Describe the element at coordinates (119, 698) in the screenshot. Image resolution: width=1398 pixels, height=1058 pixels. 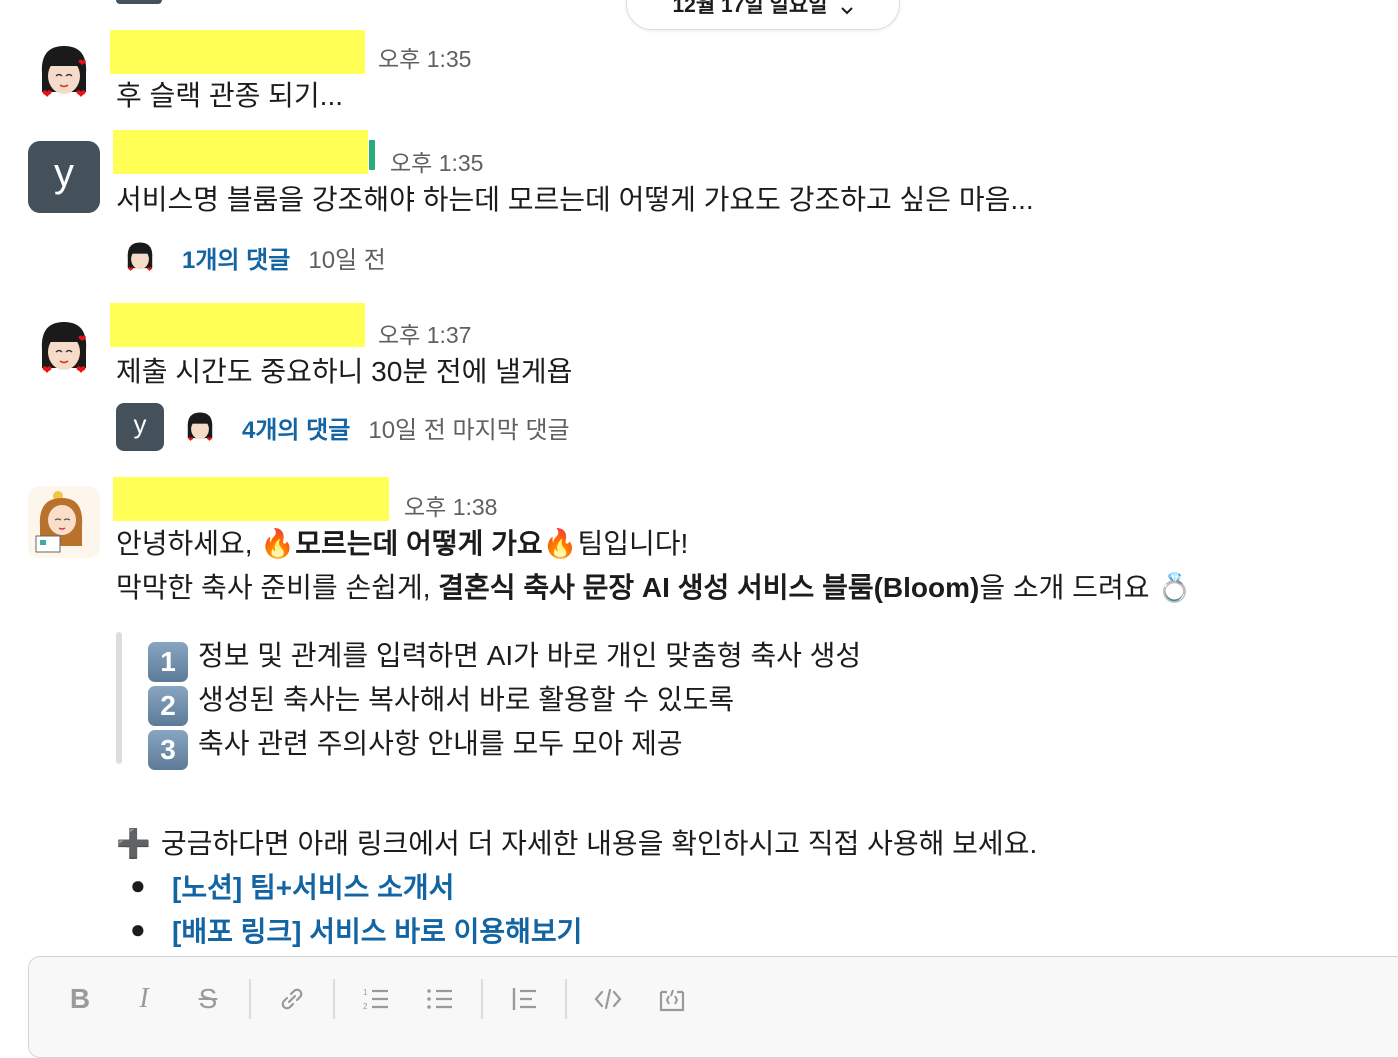
I see `blockquote-bar` at that location.